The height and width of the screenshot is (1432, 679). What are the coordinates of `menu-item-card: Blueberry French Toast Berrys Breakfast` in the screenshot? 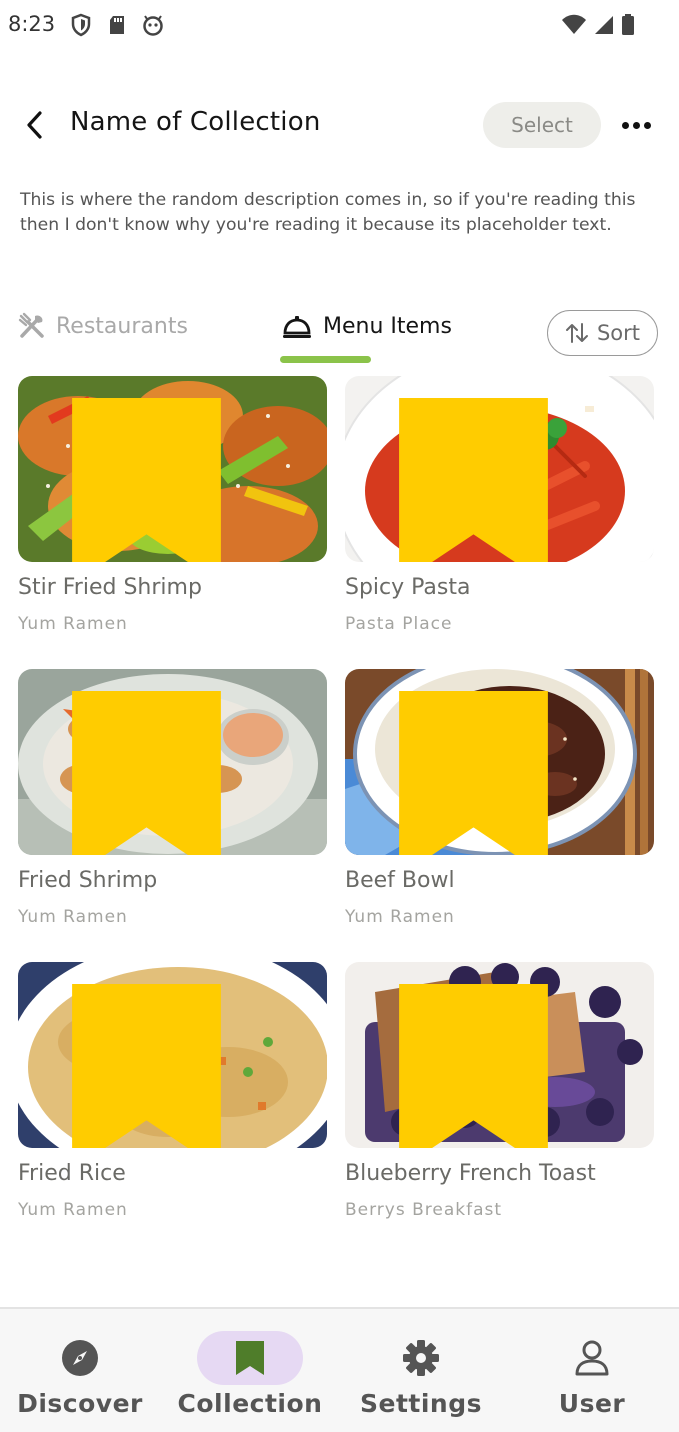 It's located at (499, 1096).